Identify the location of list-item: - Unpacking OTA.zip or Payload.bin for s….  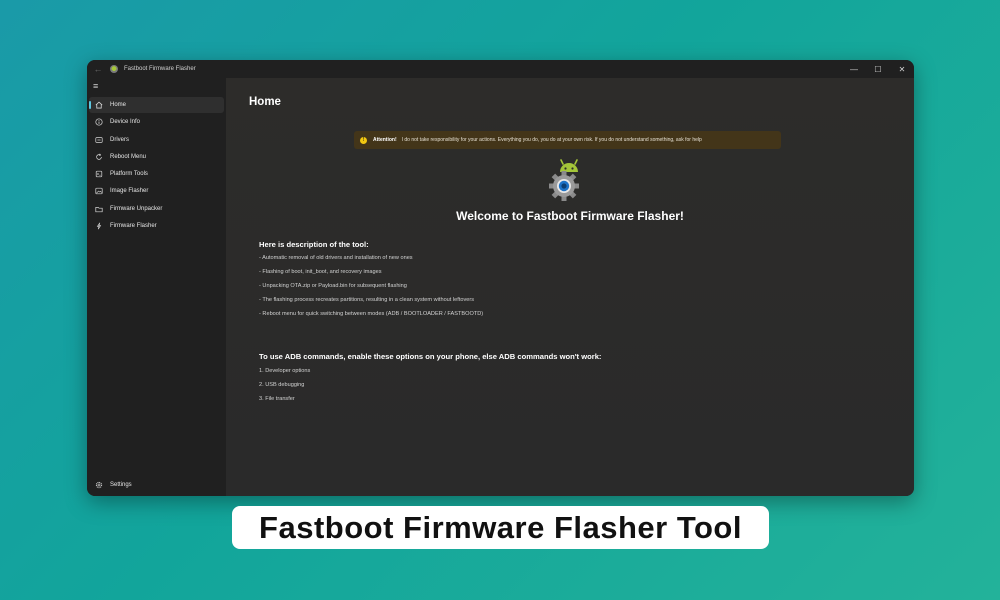
(333, 286).